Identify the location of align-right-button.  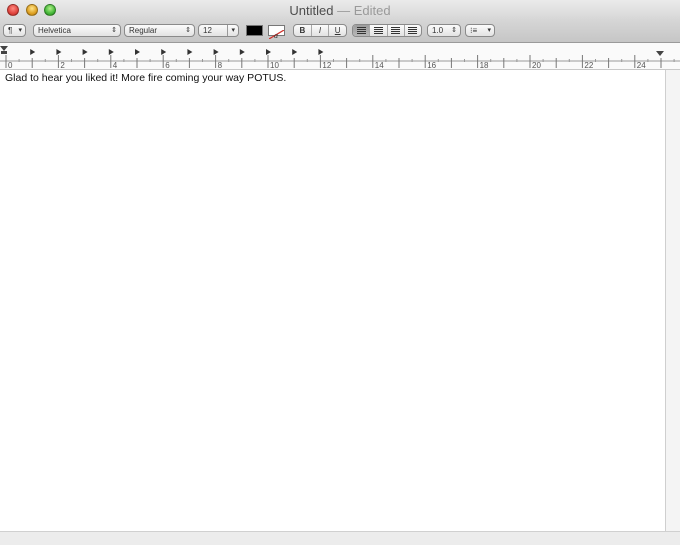
(396, 30).